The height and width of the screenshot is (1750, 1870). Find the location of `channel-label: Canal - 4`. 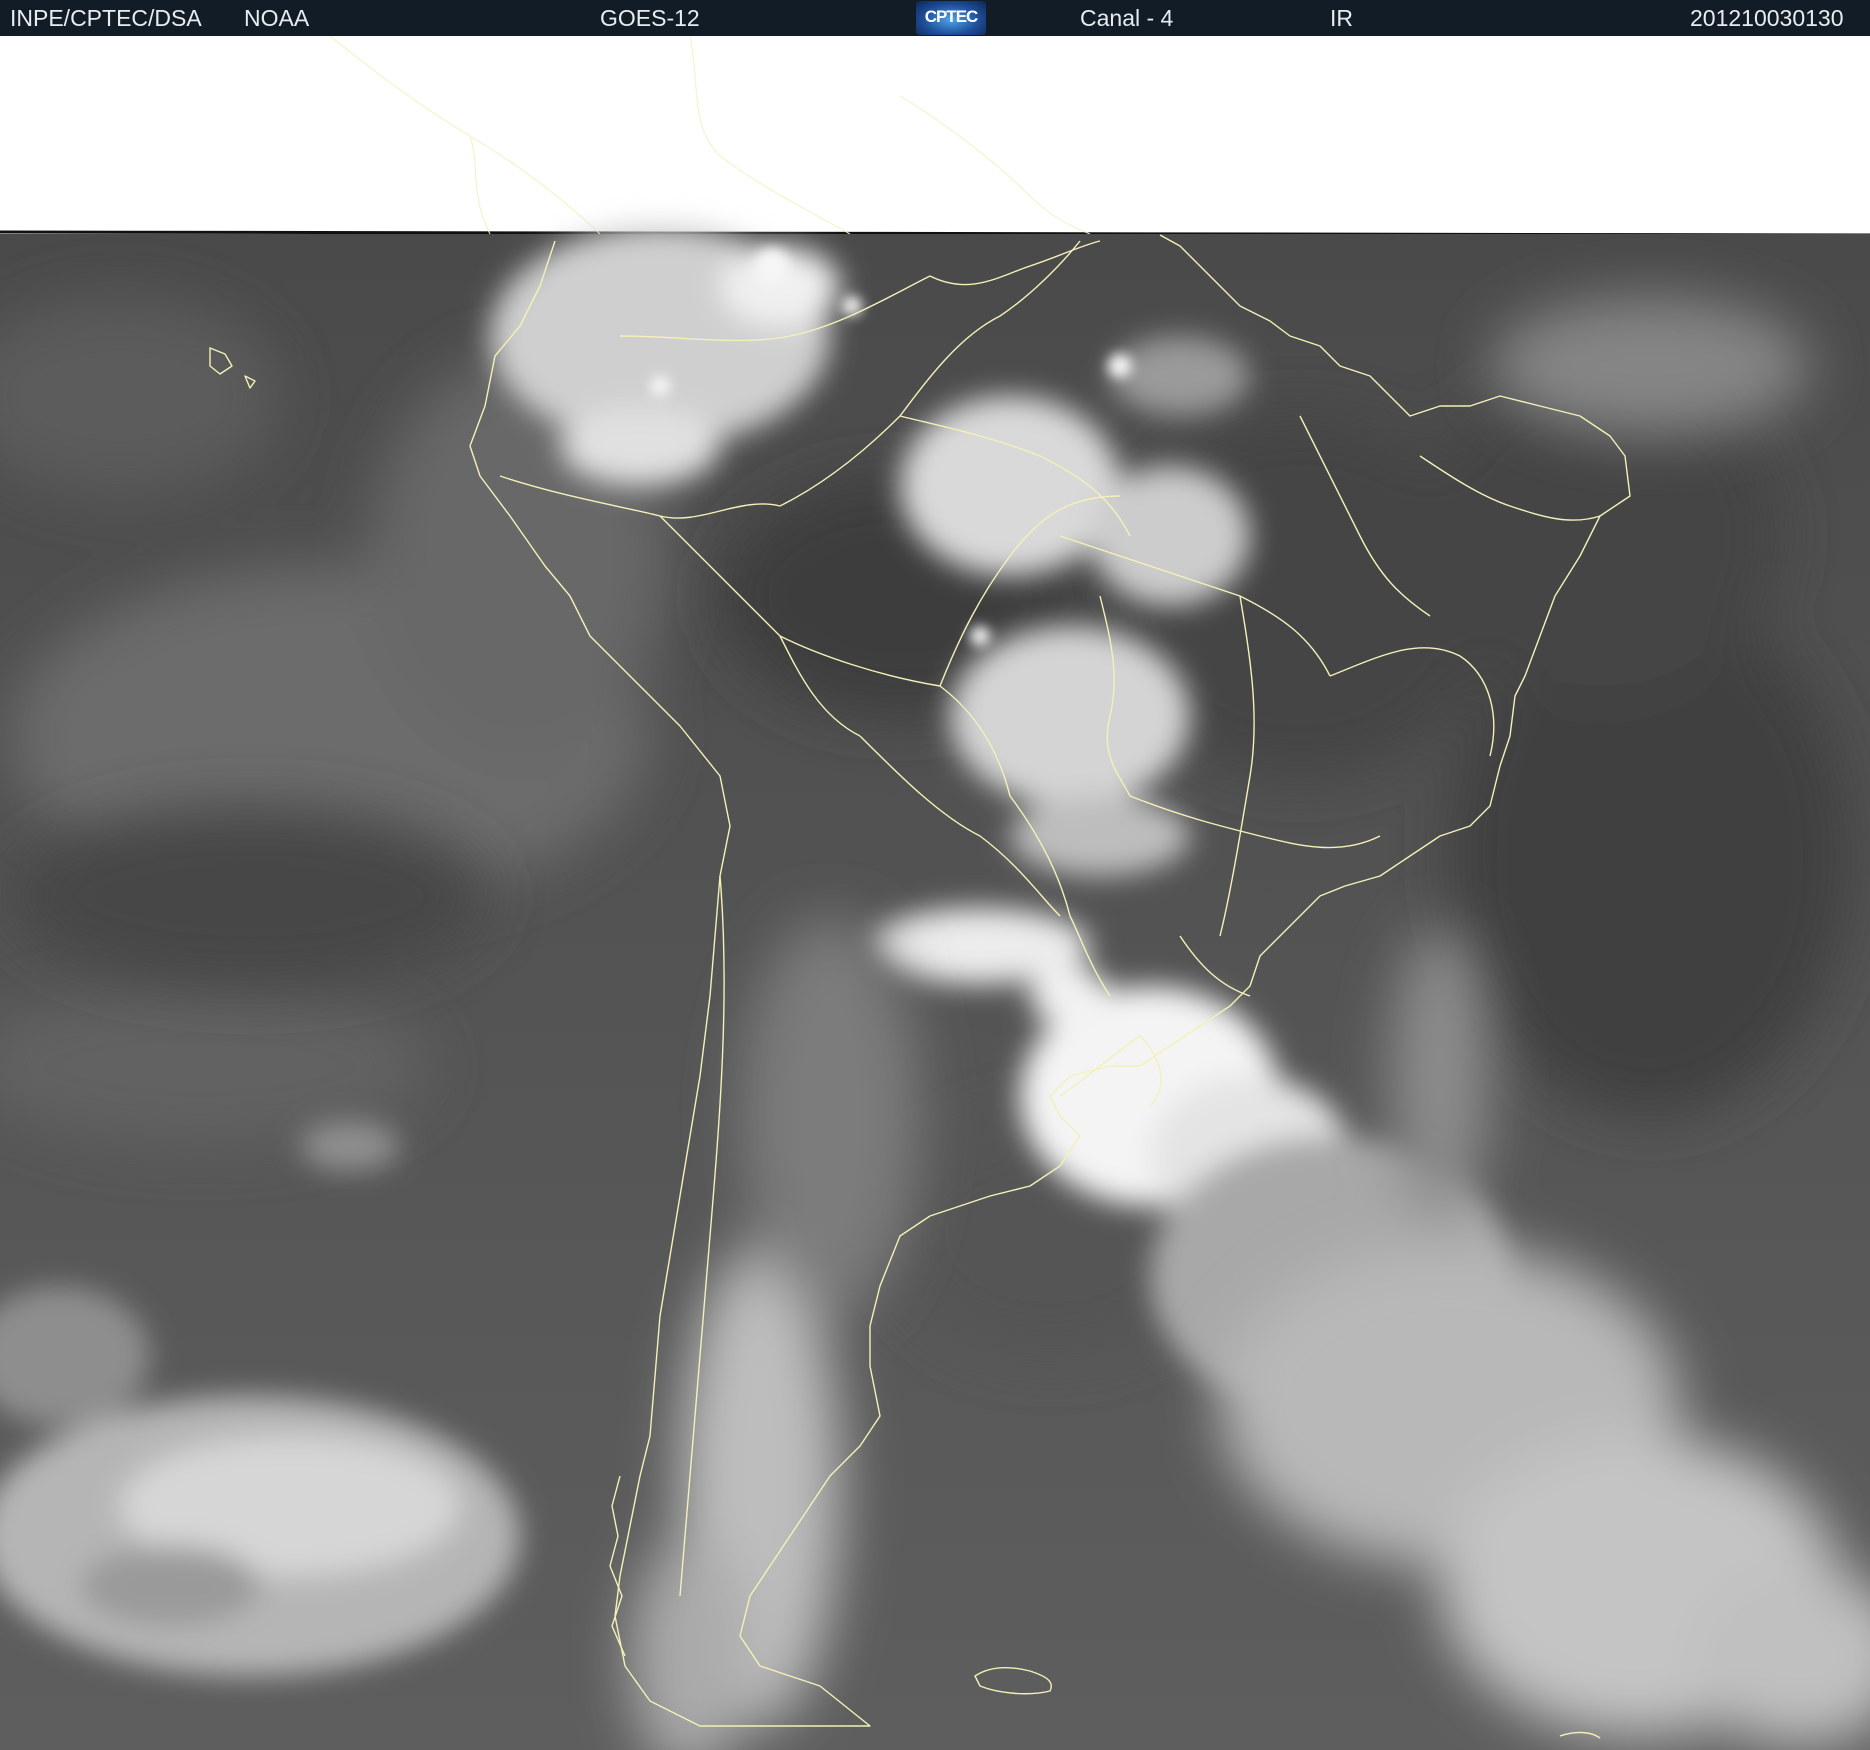

channel-label: Canal - 4 is located at coordinates (1127, 18).